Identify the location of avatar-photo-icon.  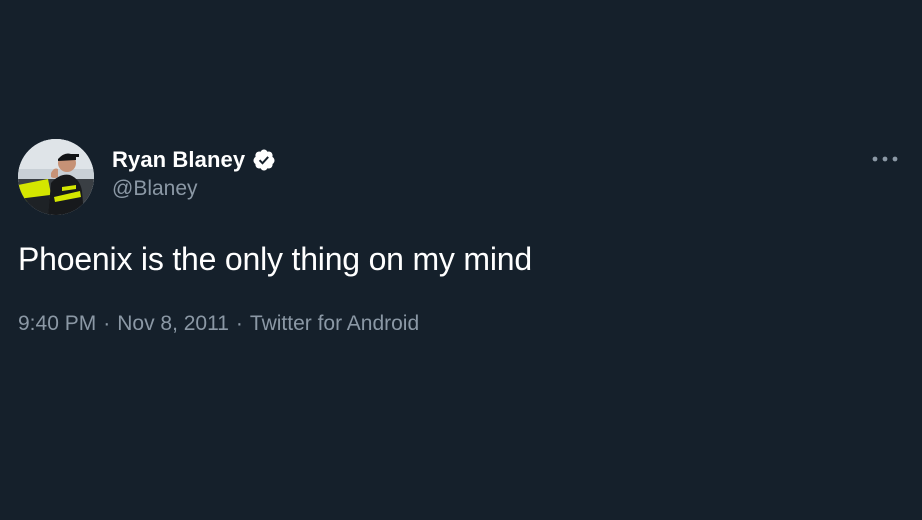
(56, 177).